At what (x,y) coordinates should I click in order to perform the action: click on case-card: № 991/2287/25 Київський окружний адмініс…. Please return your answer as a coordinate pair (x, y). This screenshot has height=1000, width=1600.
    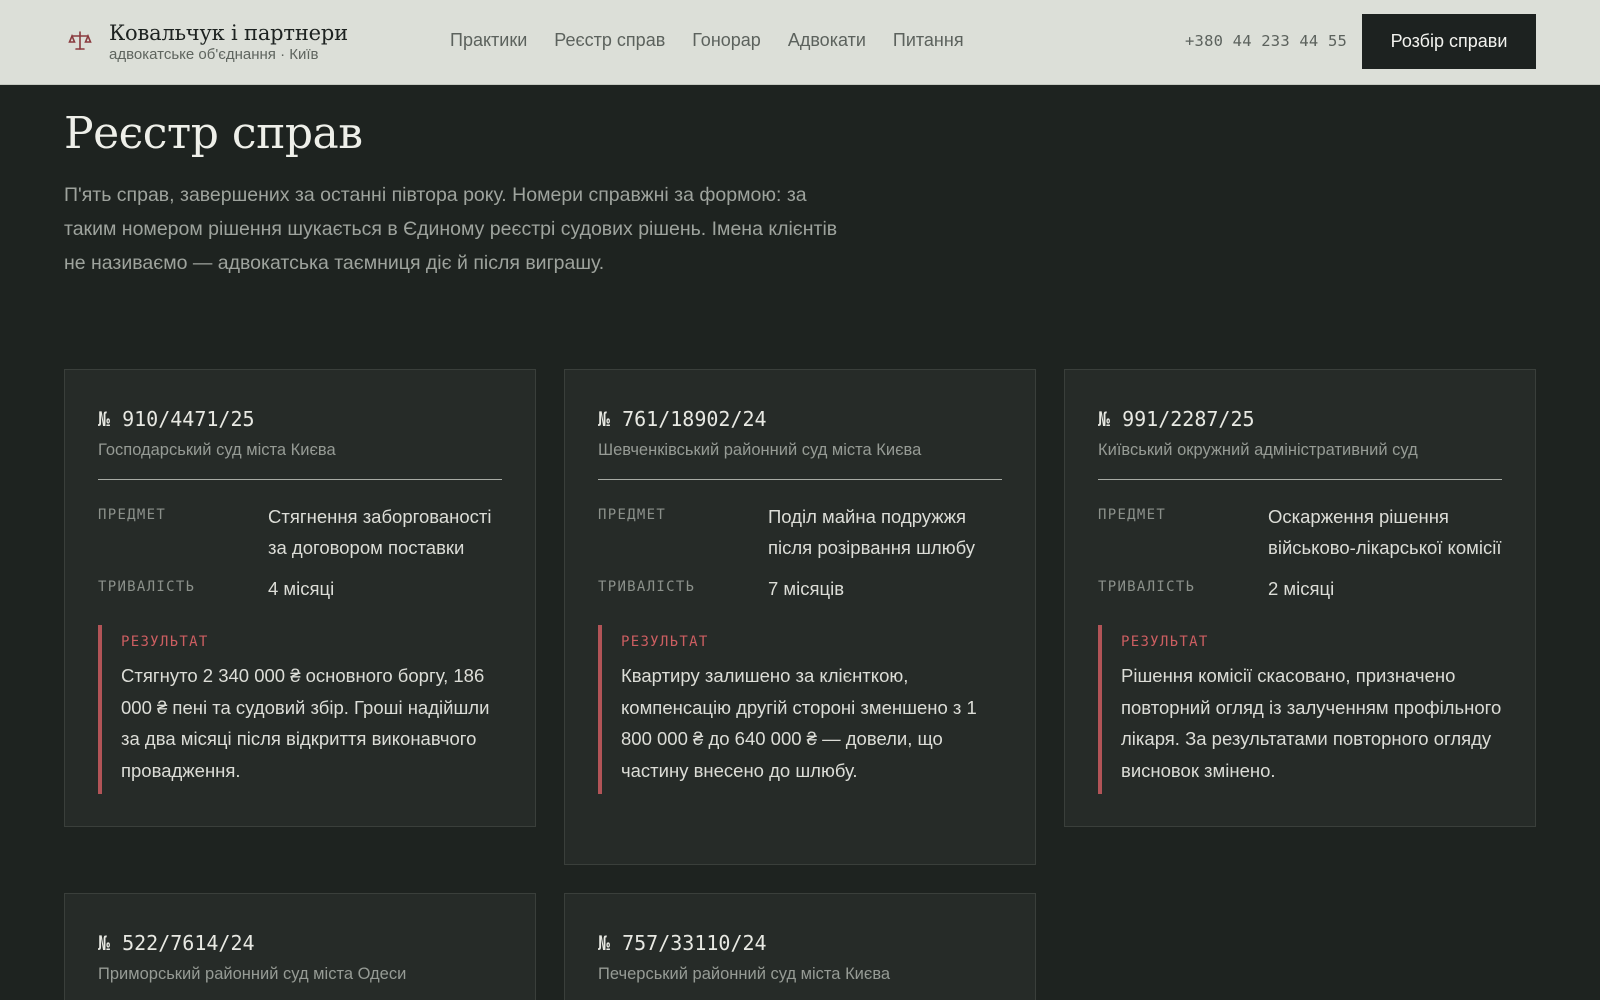
    Looking at the image, I should click on (1300, 598).